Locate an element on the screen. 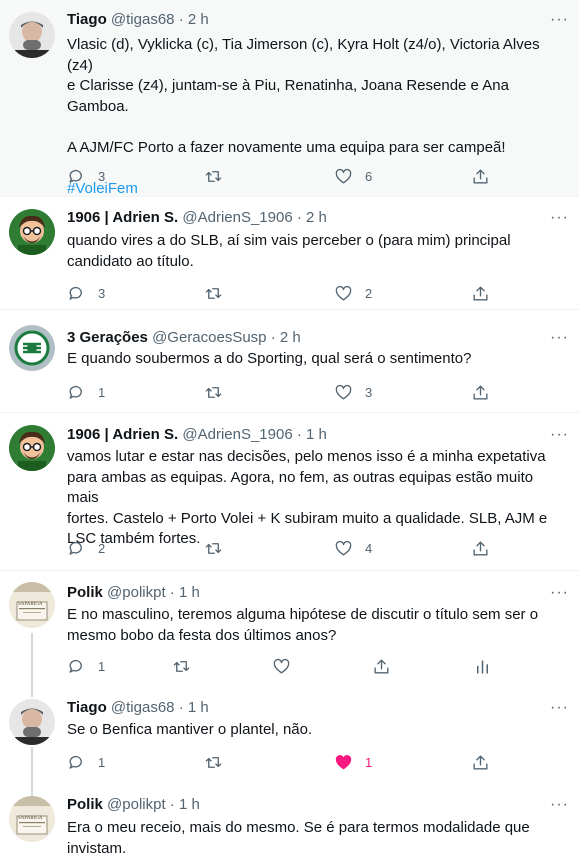 The image size is (579, 859). like-button: 6 is located at coordinates (353, 176).